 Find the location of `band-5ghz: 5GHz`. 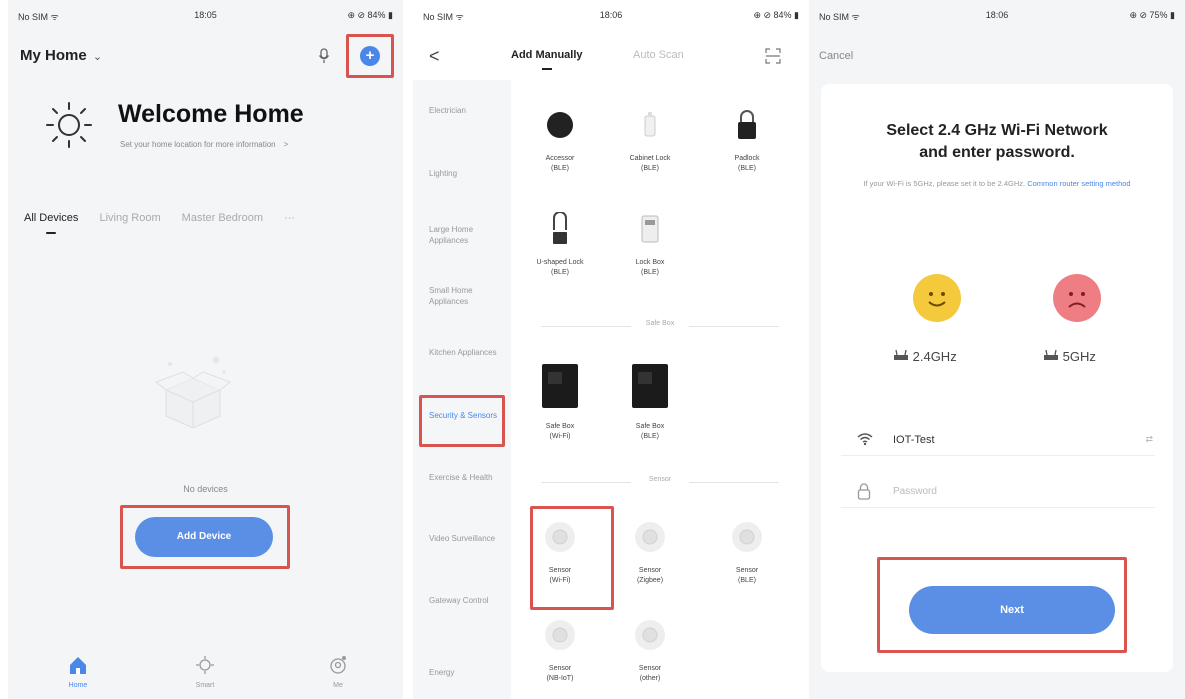

band-5ghz: 5GHz is located at coordinates (1069, 356).